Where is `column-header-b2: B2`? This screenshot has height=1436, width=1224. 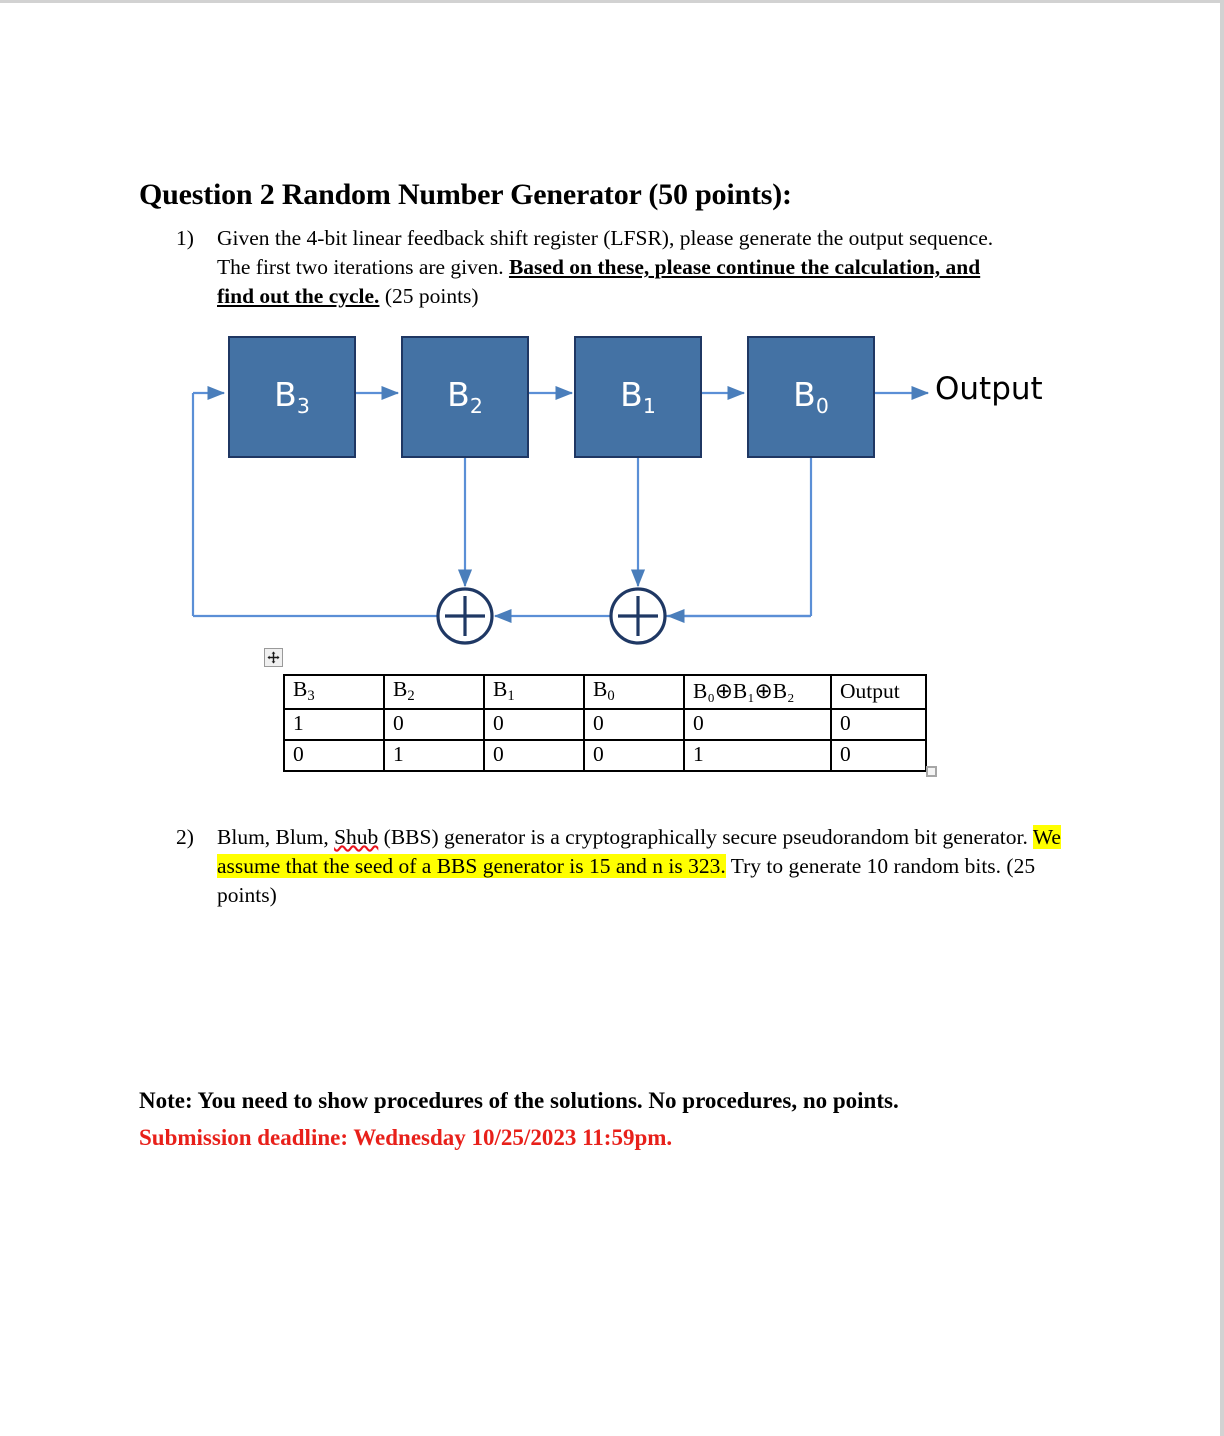 column-header-b2: B2 is located at coordinates (434, 692).